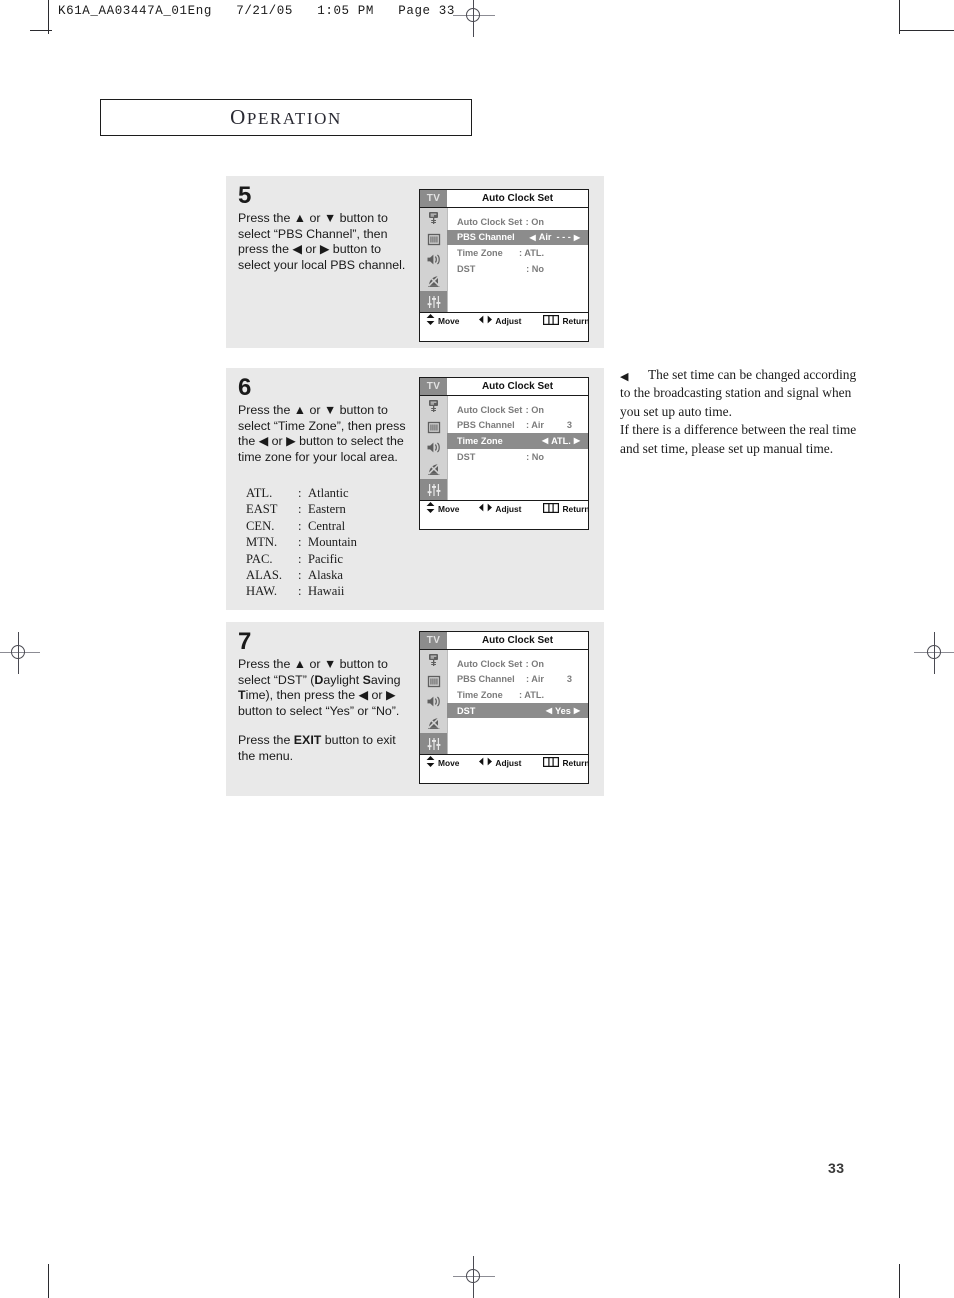  I want to click on step-7-bold-exit: EXIT, so click(307, 740).